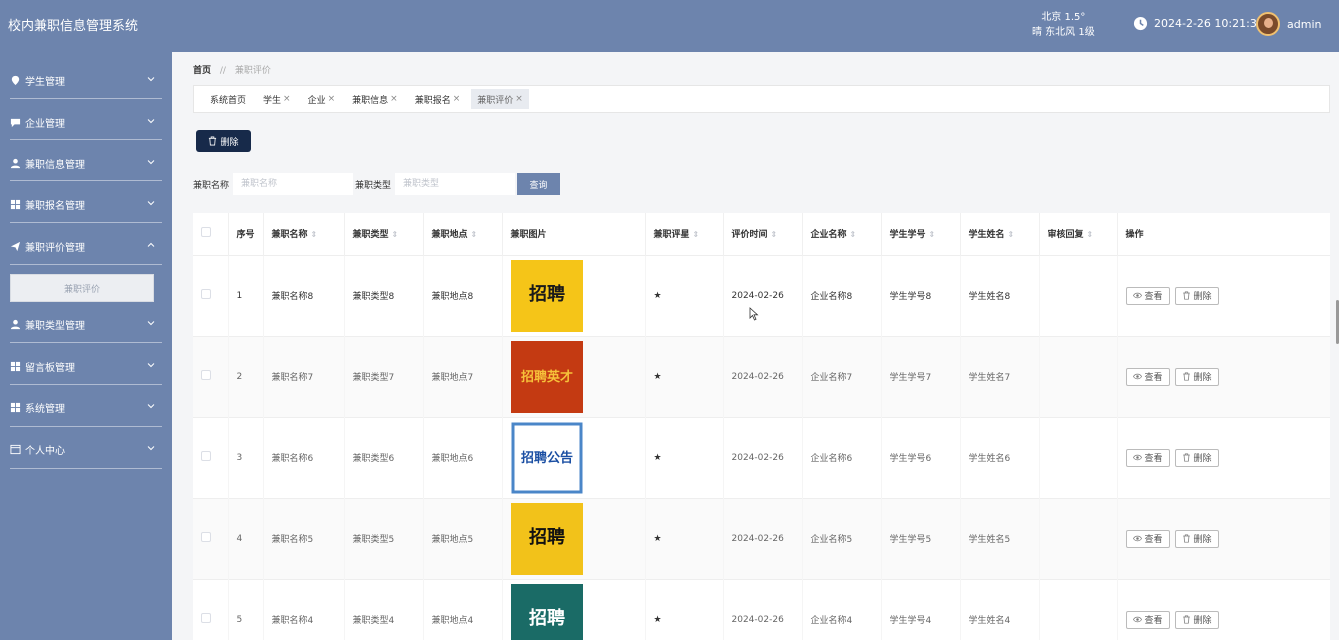 This screenshot has width=1339, height=640. Describe the element at coordinates (86, 407) in the screenshot. I see `sidebar-item-system: 系统管理` at that location.